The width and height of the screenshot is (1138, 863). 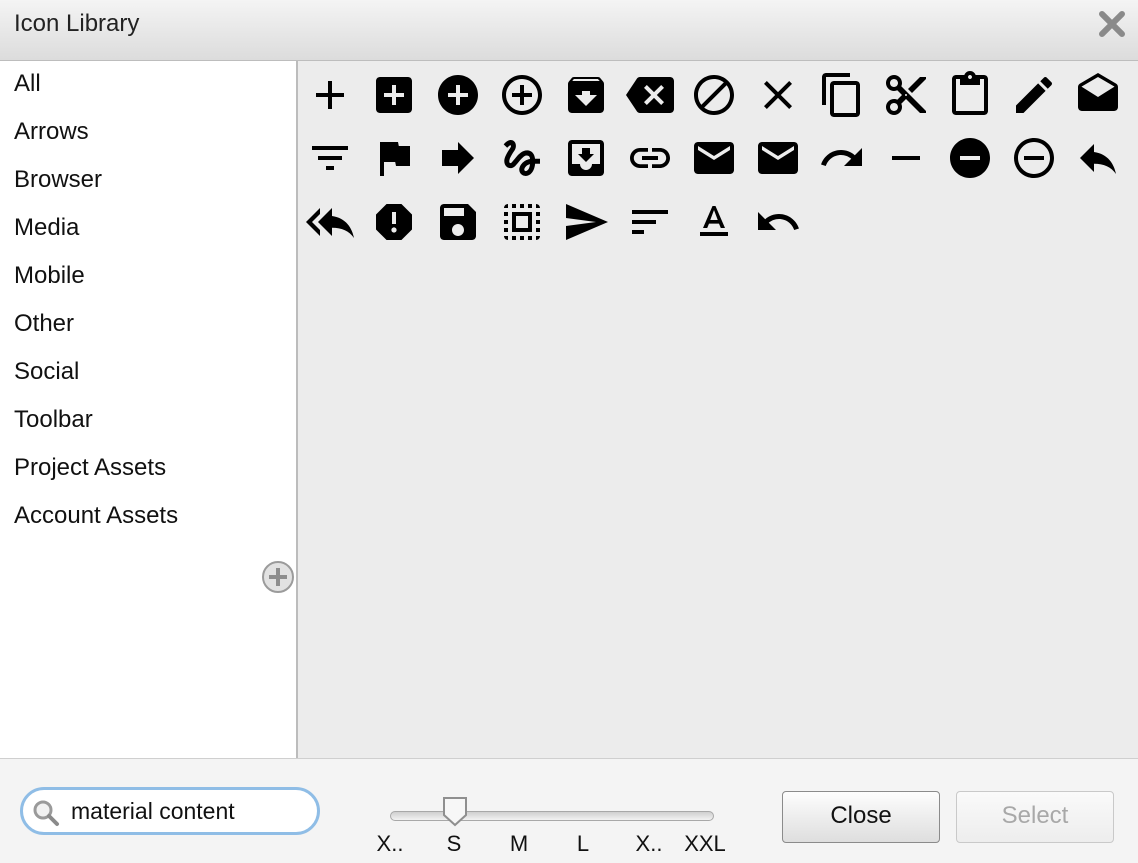 I want to click on category-mobile: Mobile, so click(x=49, y=276).